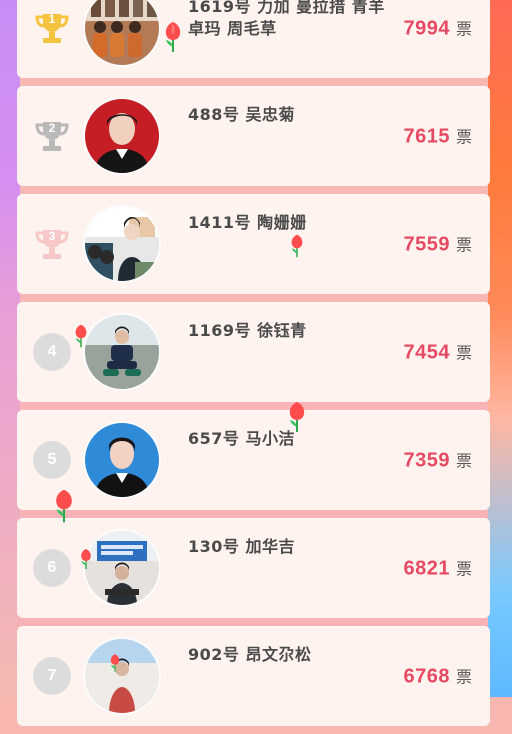 Image resolution: width=512 pixels, height=734 pixels. What do you see at coordinates (426, 28) in the screenshot?
I see `vote-number: 7994` at bounding box center [426, 28].